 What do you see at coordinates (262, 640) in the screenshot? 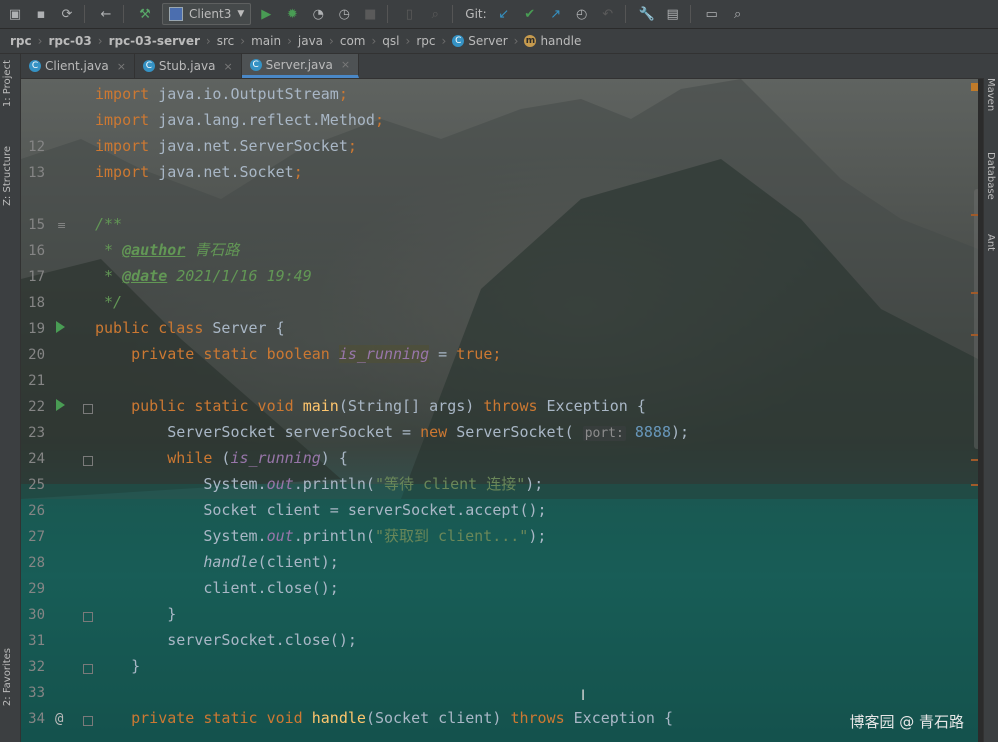
I see `code-text: serverSocket.close();` at bounding box center [262, 640].